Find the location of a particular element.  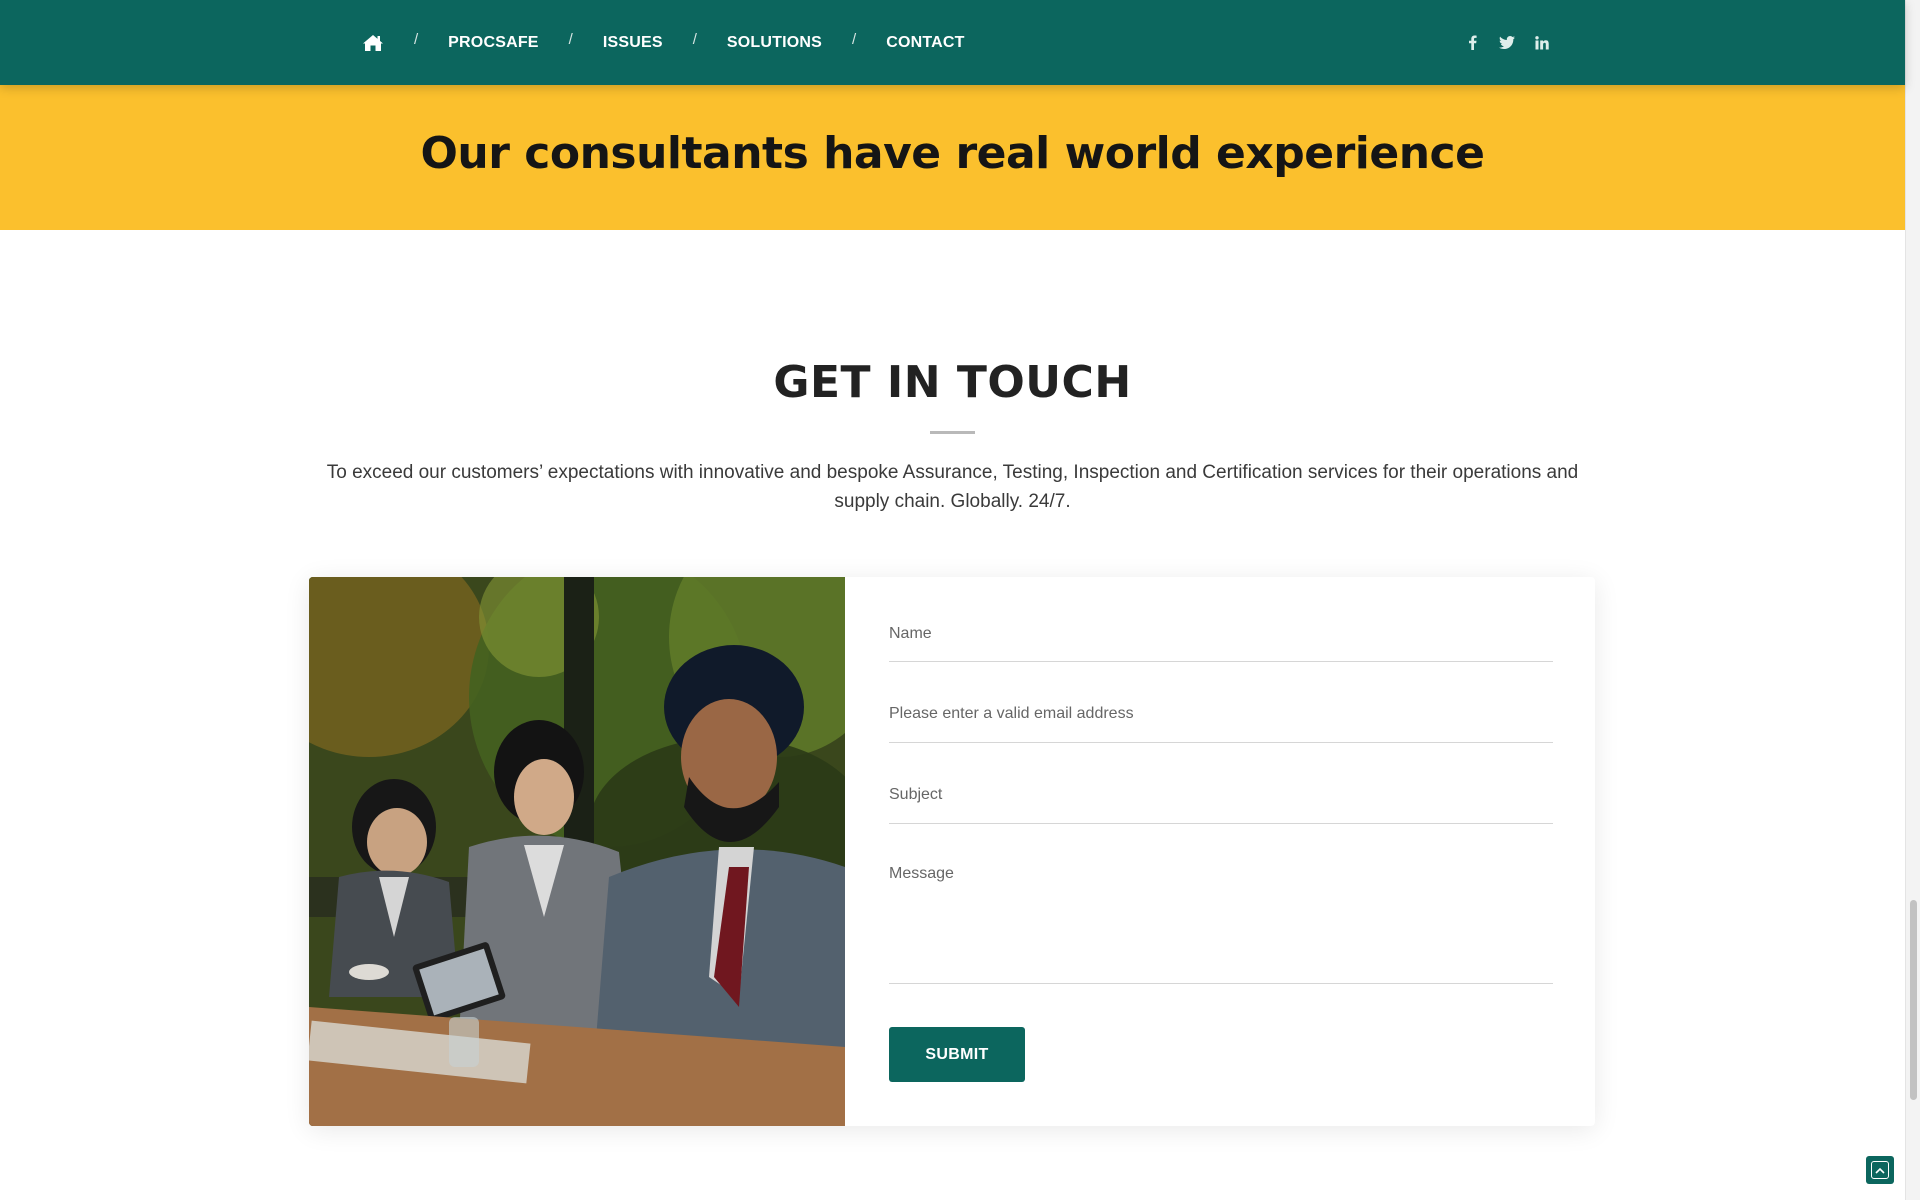

email-field-wrapper is located at coordinates (1221, 724).